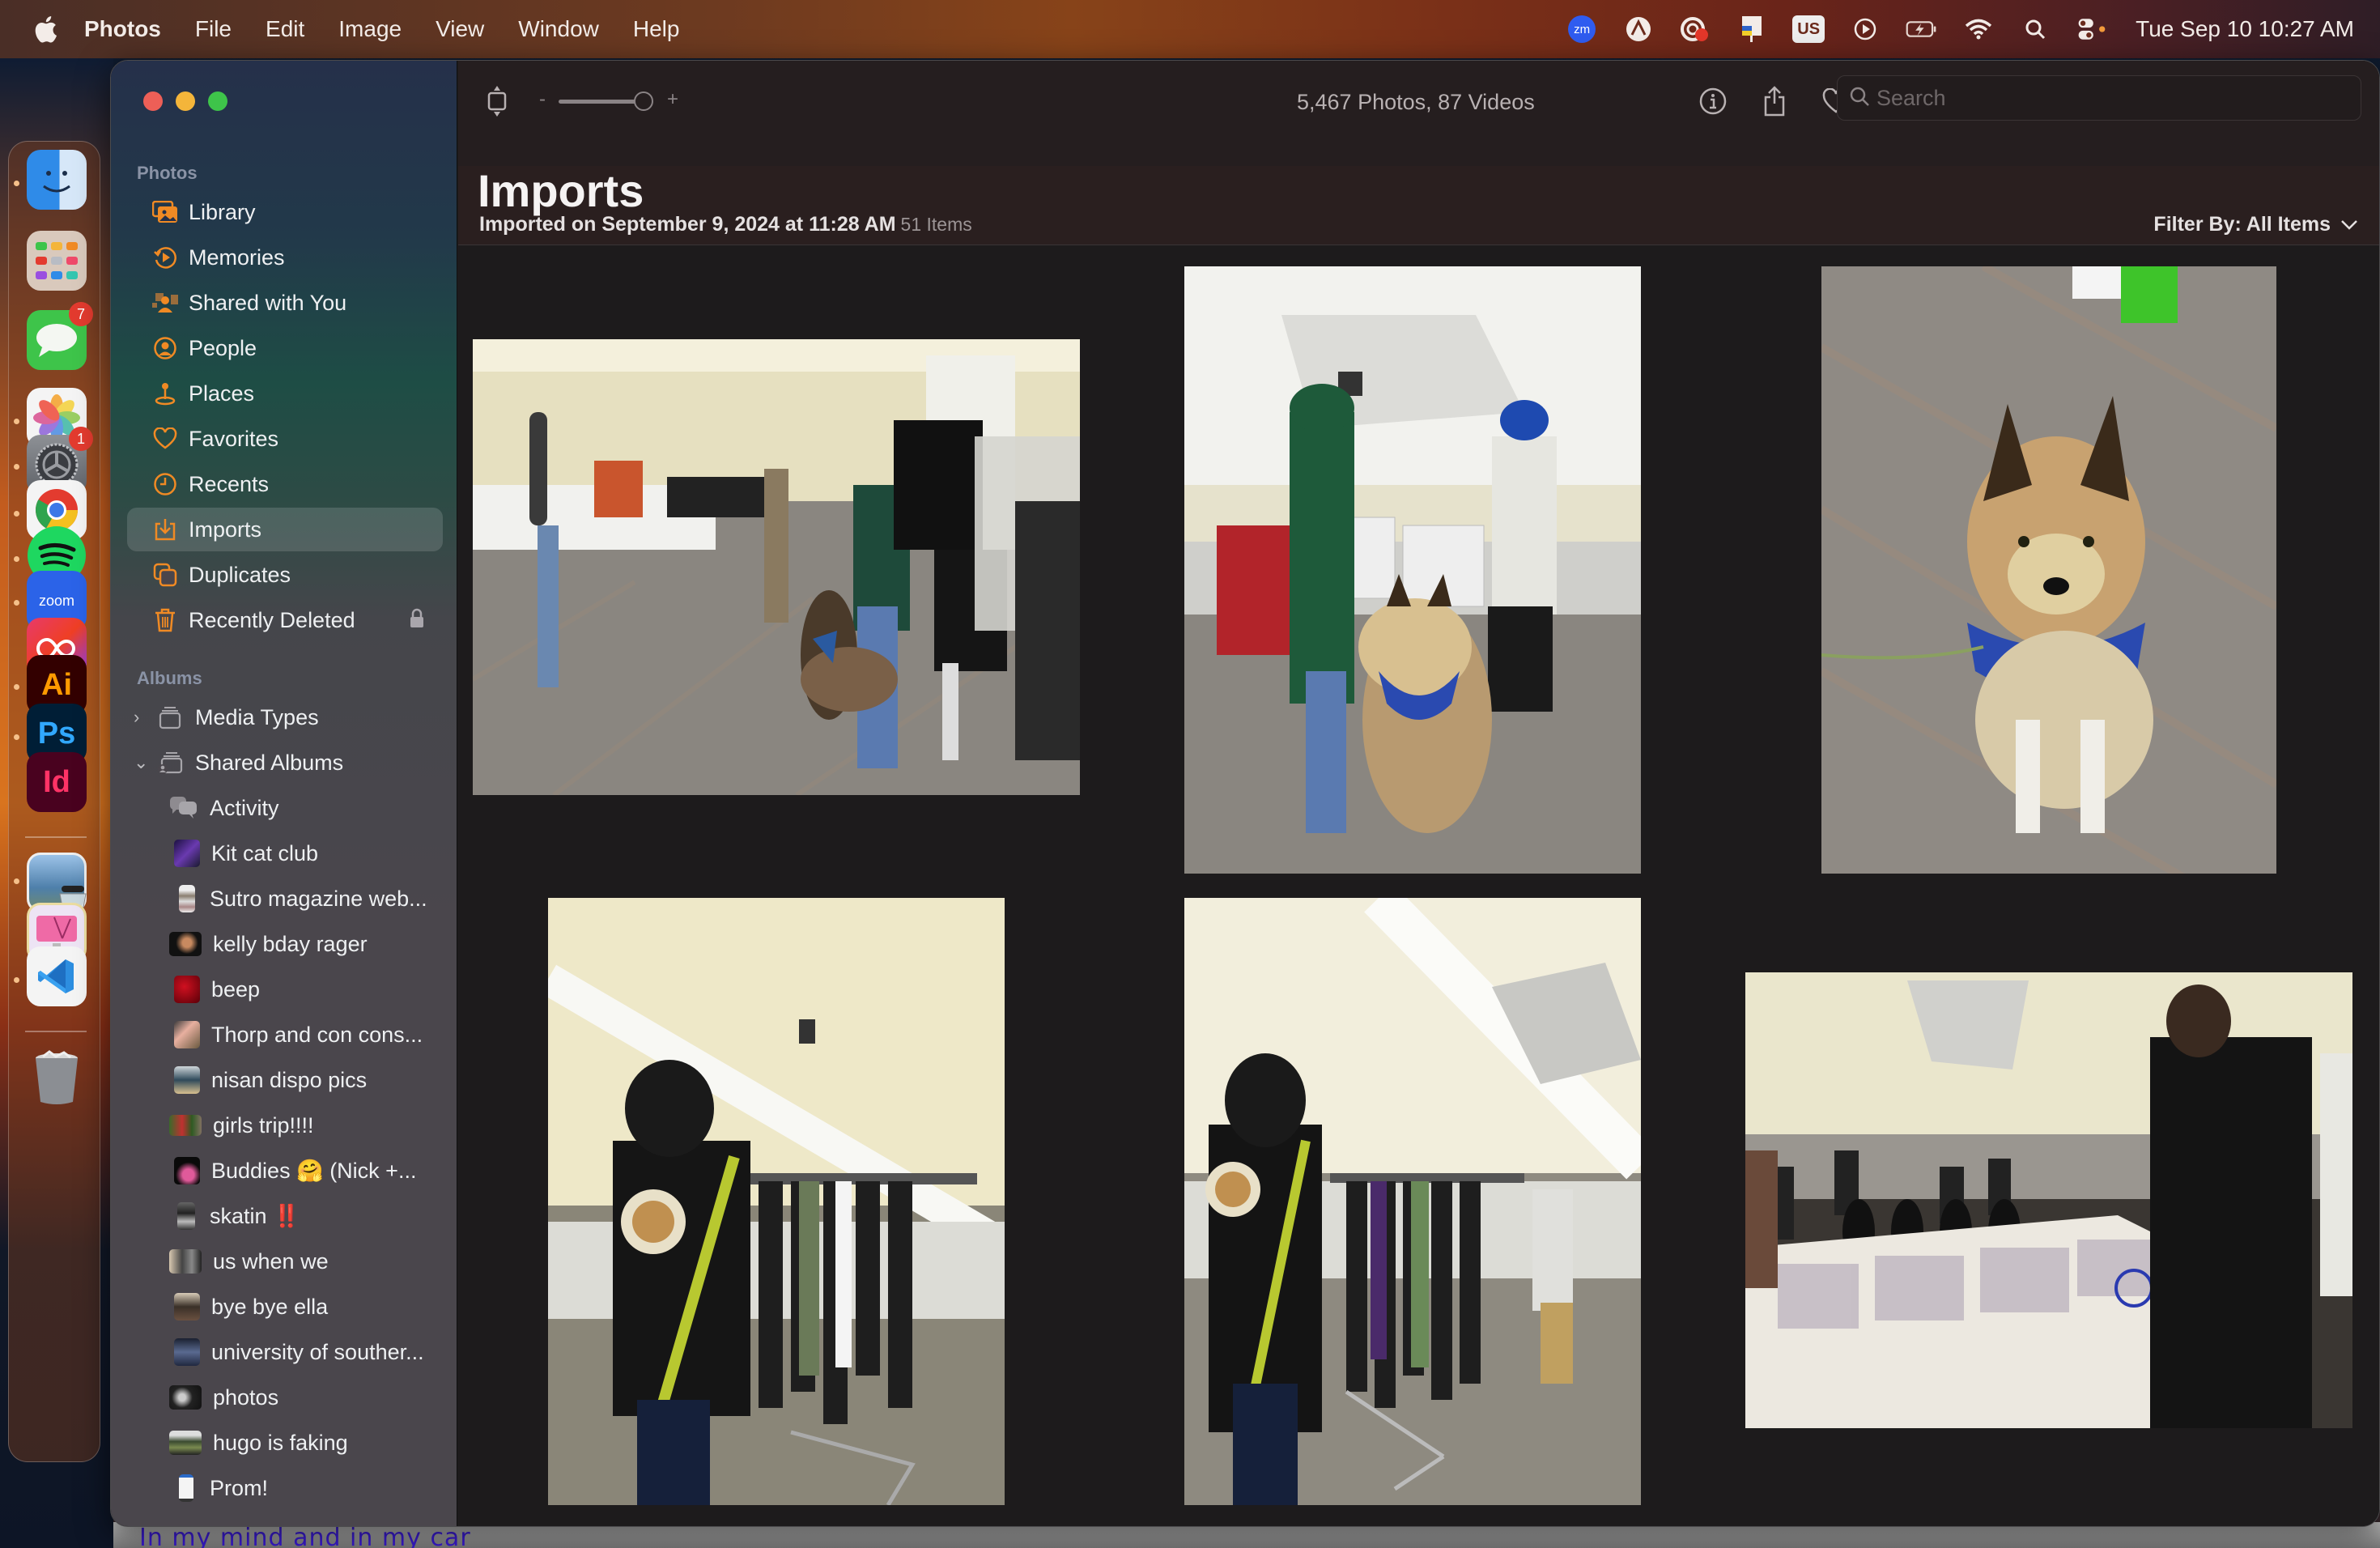  I want to click on sidebar-album-shared-albums: ⌄ Shared Albums, so click(285, 763).